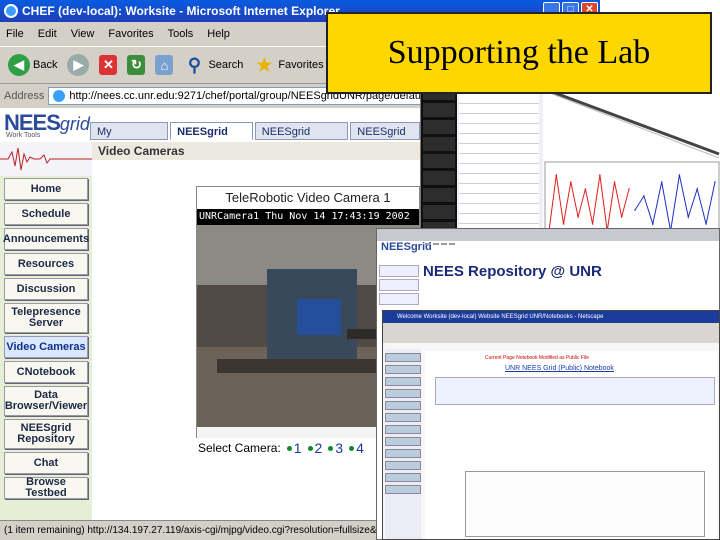  What do you see at coordinates (440, 244) in the screenshot?
I see `repository-tabs` at bounding box center [440, 244].